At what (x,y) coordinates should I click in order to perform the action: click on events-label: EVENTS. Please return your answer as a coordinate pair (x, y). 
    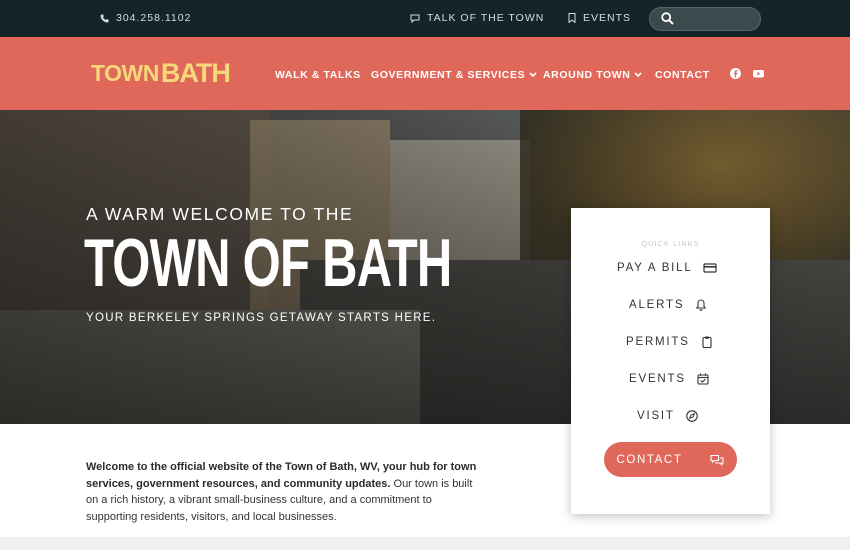
    Looking at the image, I should click on (607, 18).